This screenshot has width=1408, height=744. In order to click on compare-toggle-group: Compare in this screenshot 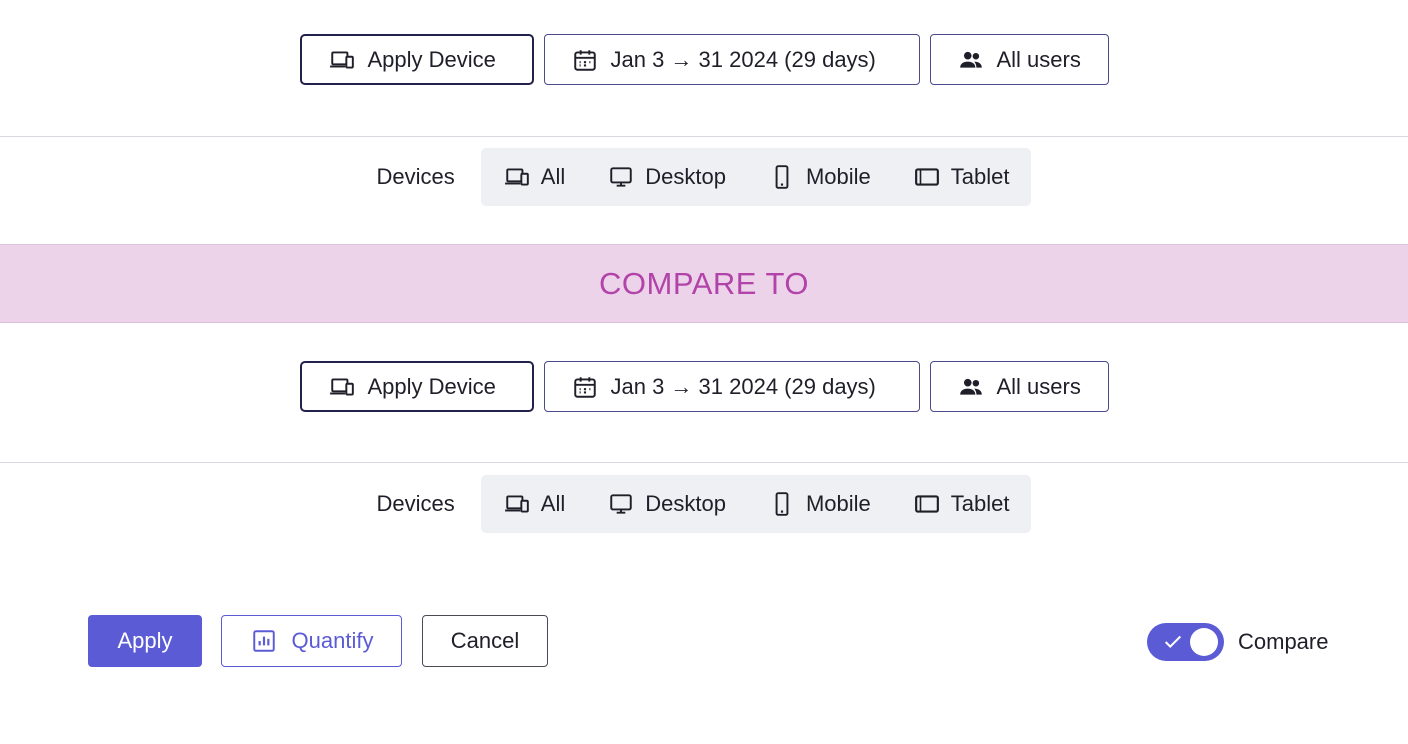, I will do `click(1237, 642)`.